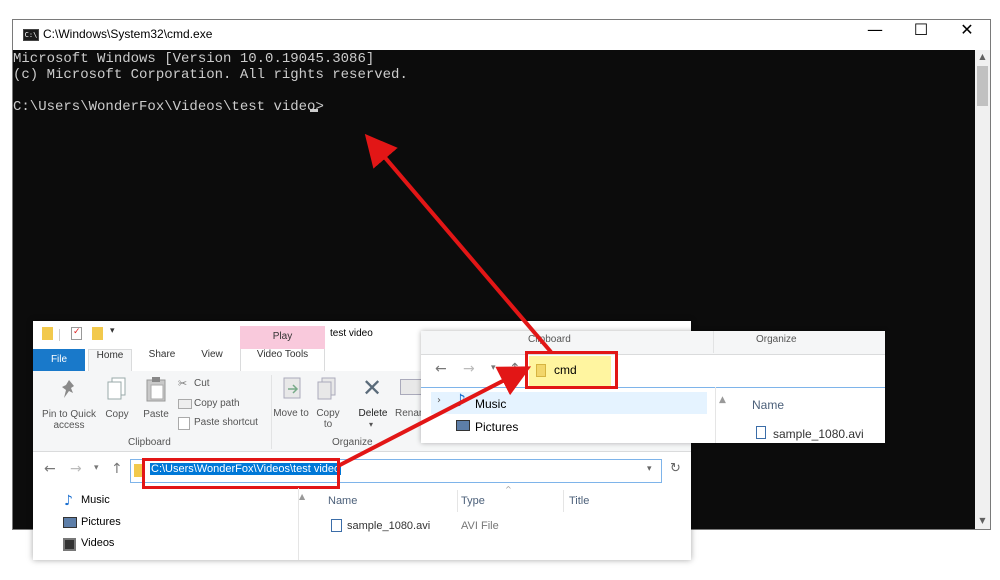  Describe the element at coordinates (434, 417) in the screenshot. I see `arrow-to-address-box` at that location.